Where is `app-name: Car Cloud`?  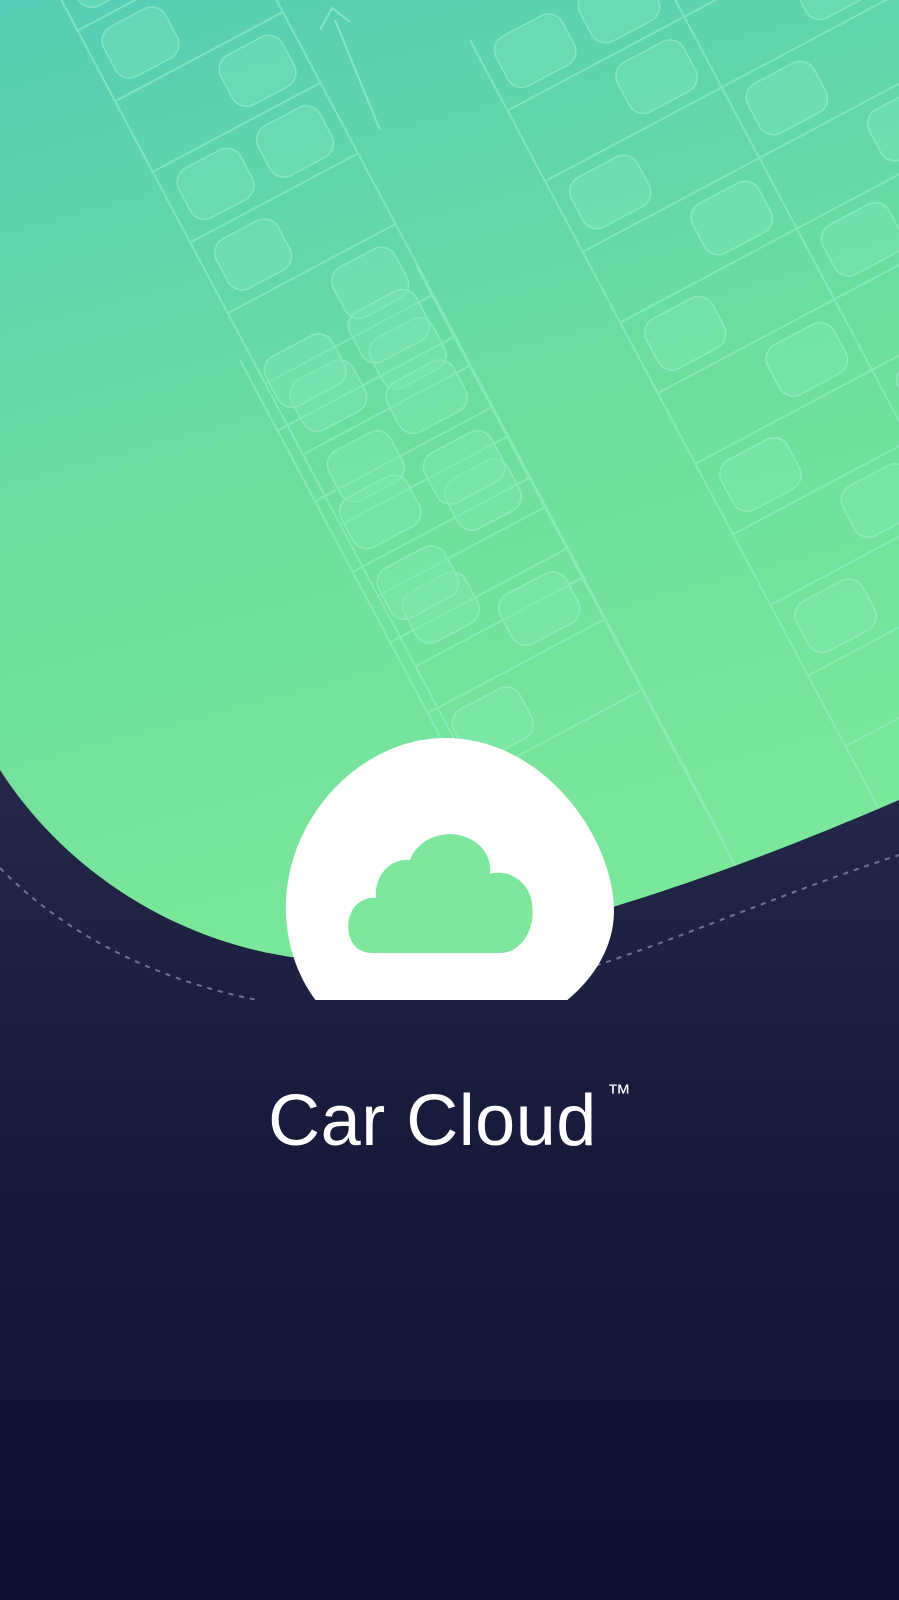 app-name: Car Cloud is located at coordinates (432, 1121).